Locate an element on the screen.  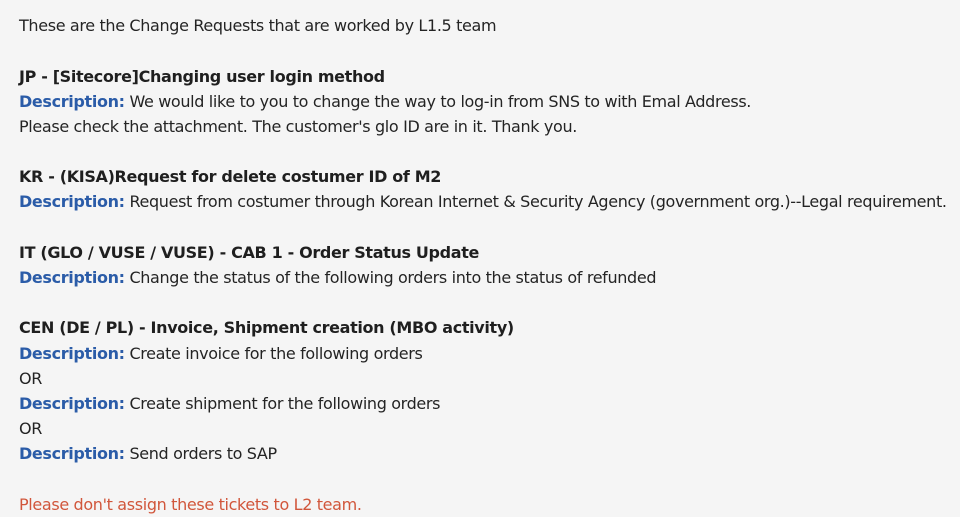
description-text: Send orders to SAP is located at coordinates (203, 453).